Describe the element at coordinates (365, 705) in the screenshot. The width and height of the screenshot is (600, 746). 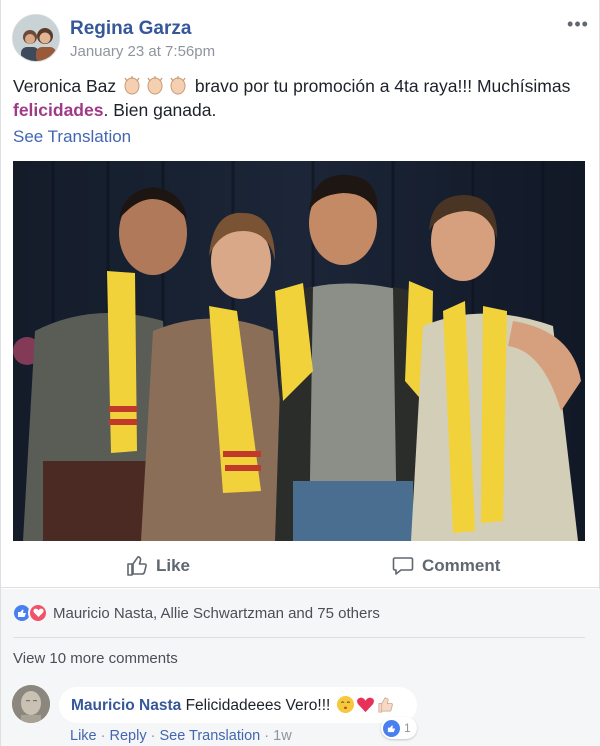
I see `heart-icon` at that location.